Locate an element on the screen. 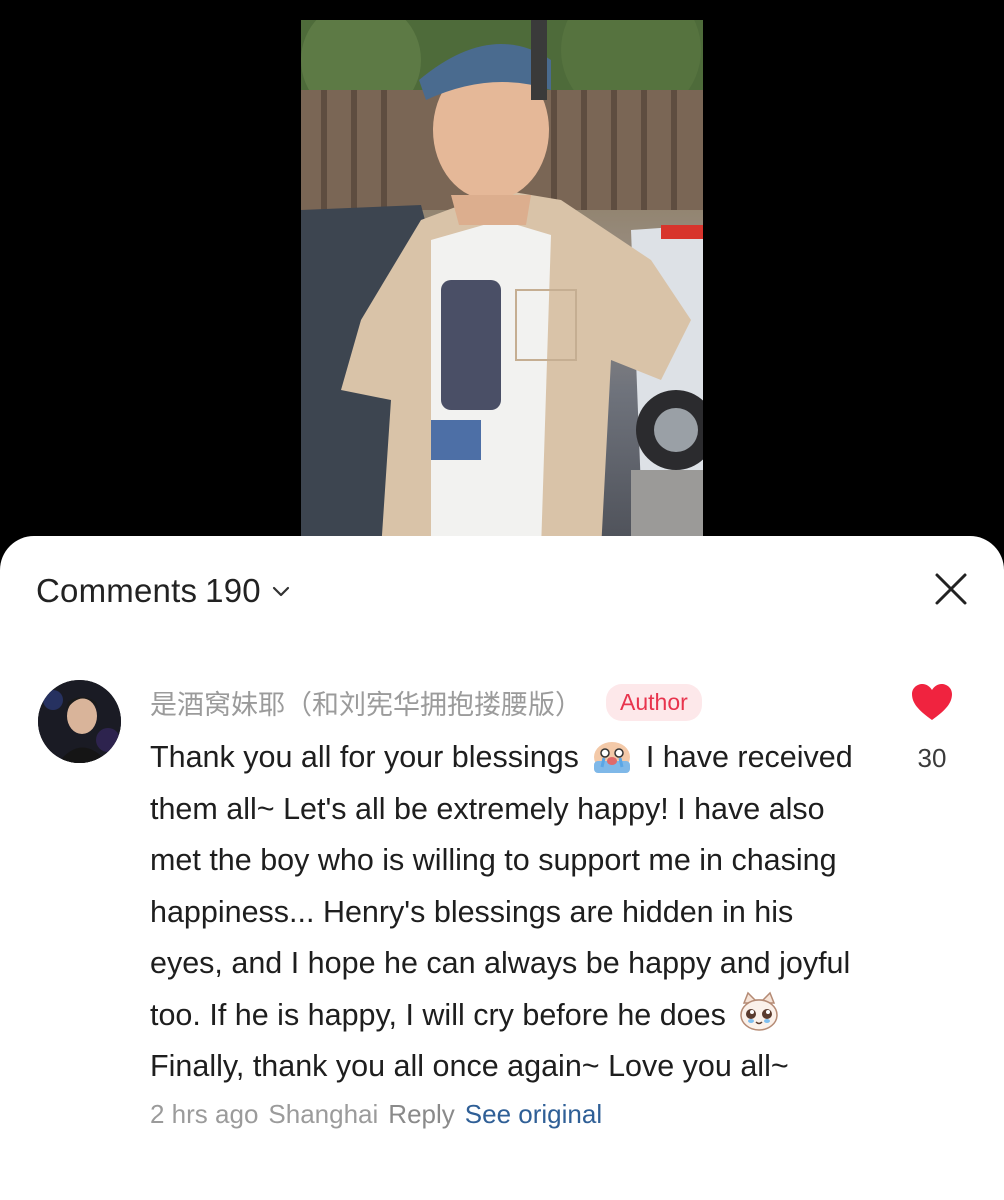 Image resolution: width=1004 pixels, height=1200 pixels. teary-cat-emoji-icon is located at coordinates (759, 1011).